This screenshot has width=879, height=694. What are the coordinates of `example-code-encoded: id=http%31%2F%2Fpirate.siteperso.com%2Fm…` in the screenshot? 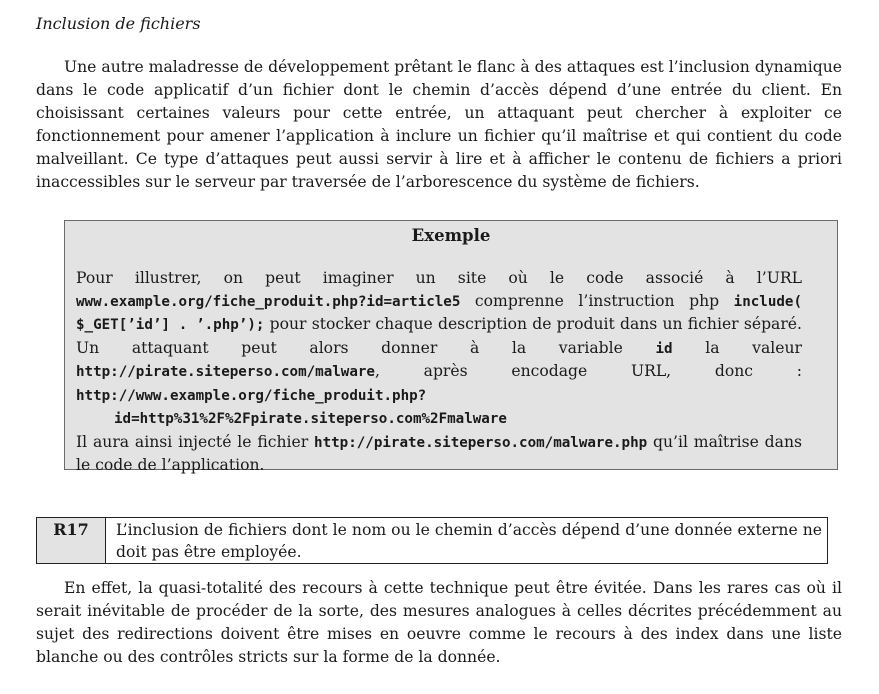 It's located at (310, 419).